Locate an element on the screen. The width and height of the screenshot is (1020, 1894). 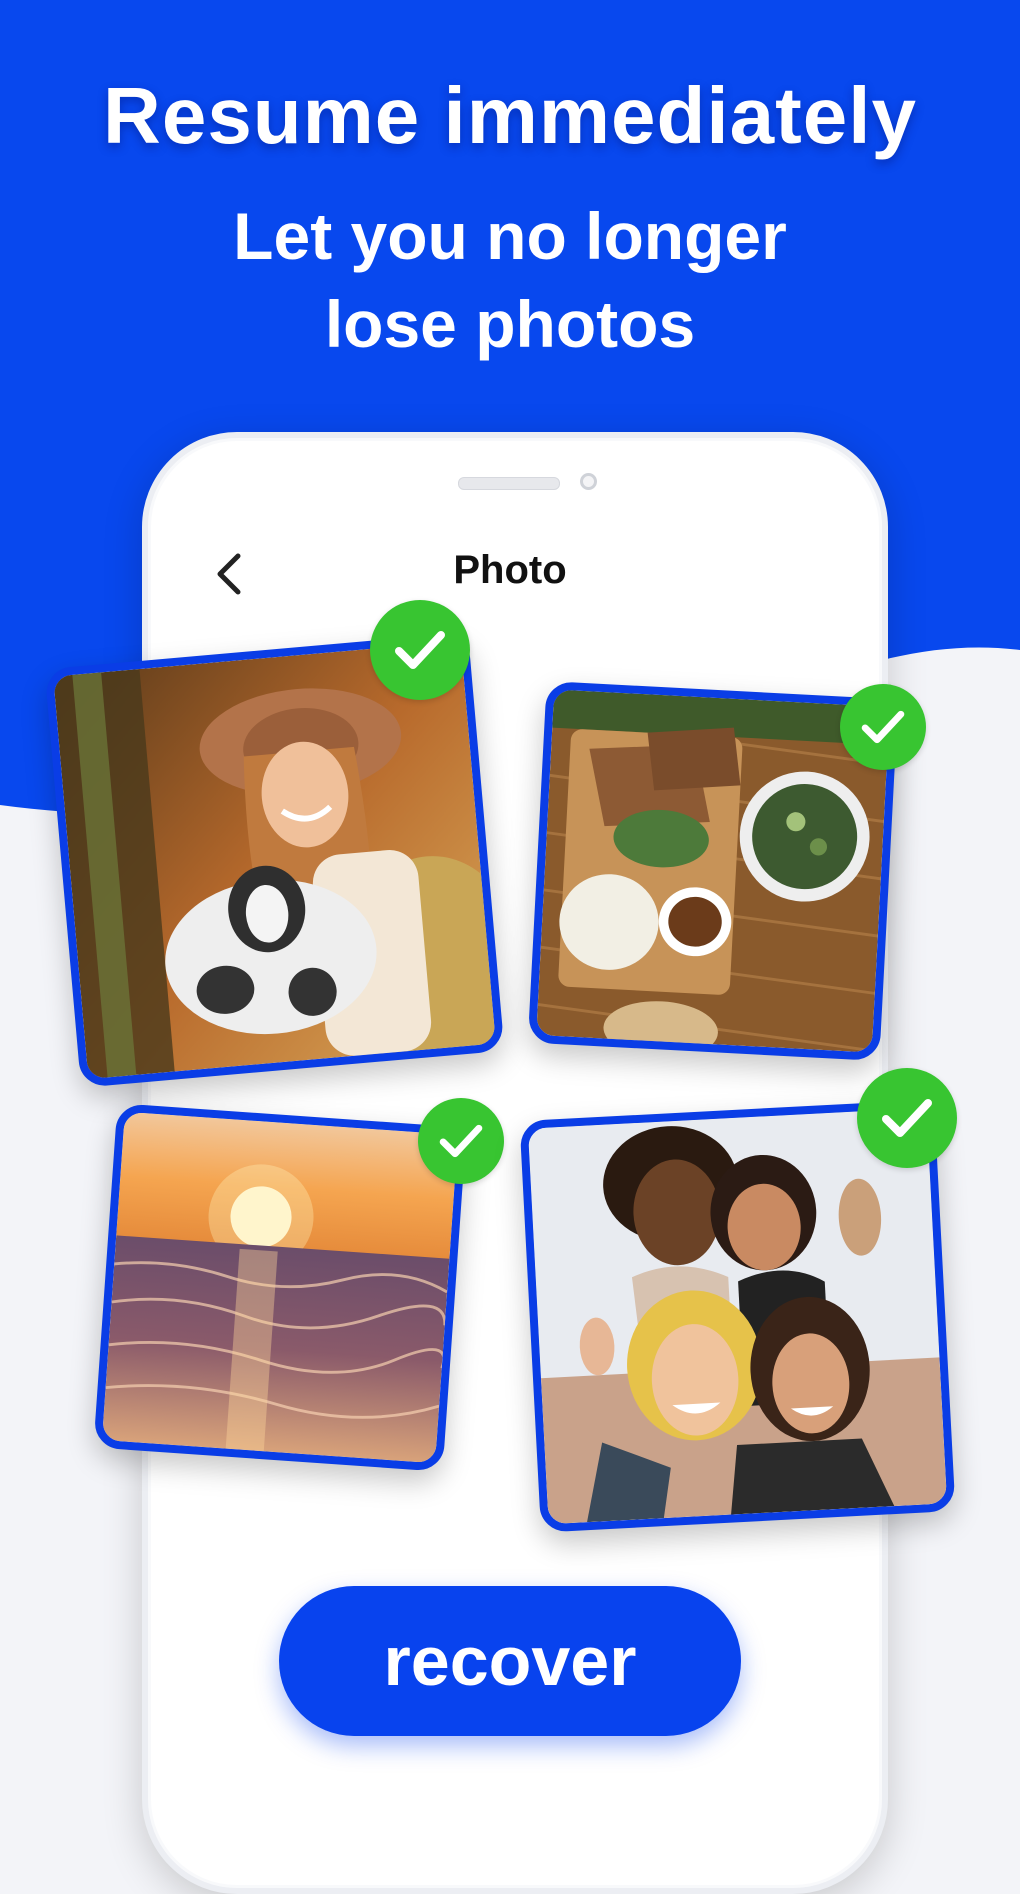
photo-thumbnail-sunset-sea is located at coordinates (280, 1287).